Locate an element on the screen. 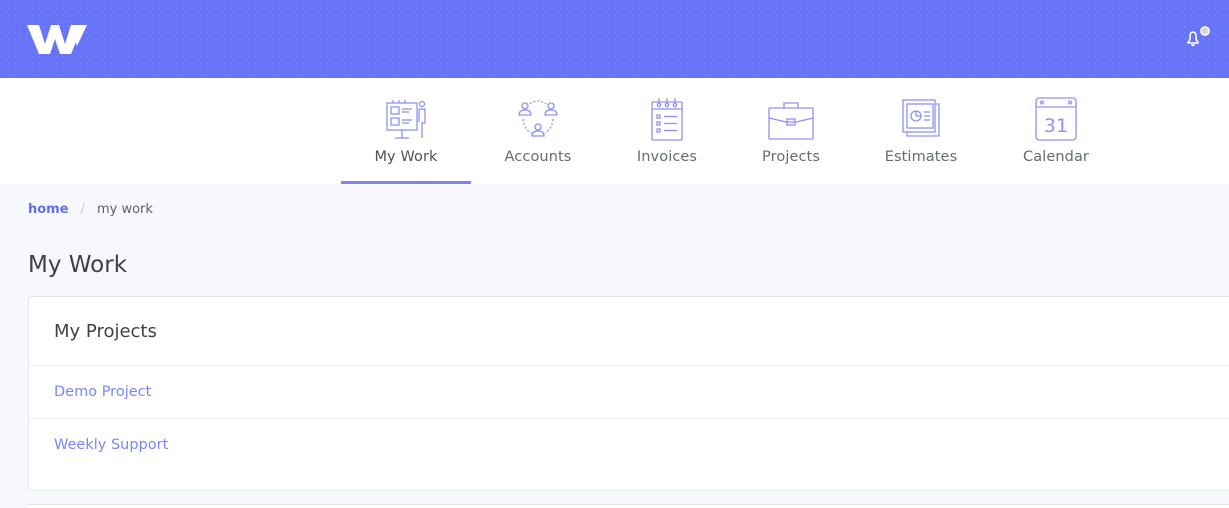 This screenshot has height=508, width=1229. bell-icon is located at coordinates (1197, 38).